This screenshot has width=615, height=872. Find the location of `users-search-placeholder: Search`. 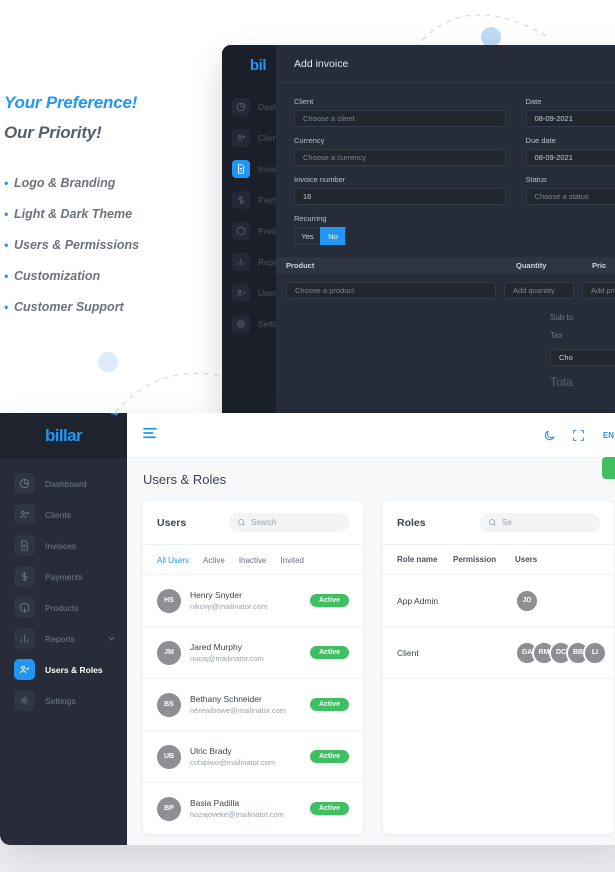

users-search-placeholder: Search is located at coordinates (264, 522).